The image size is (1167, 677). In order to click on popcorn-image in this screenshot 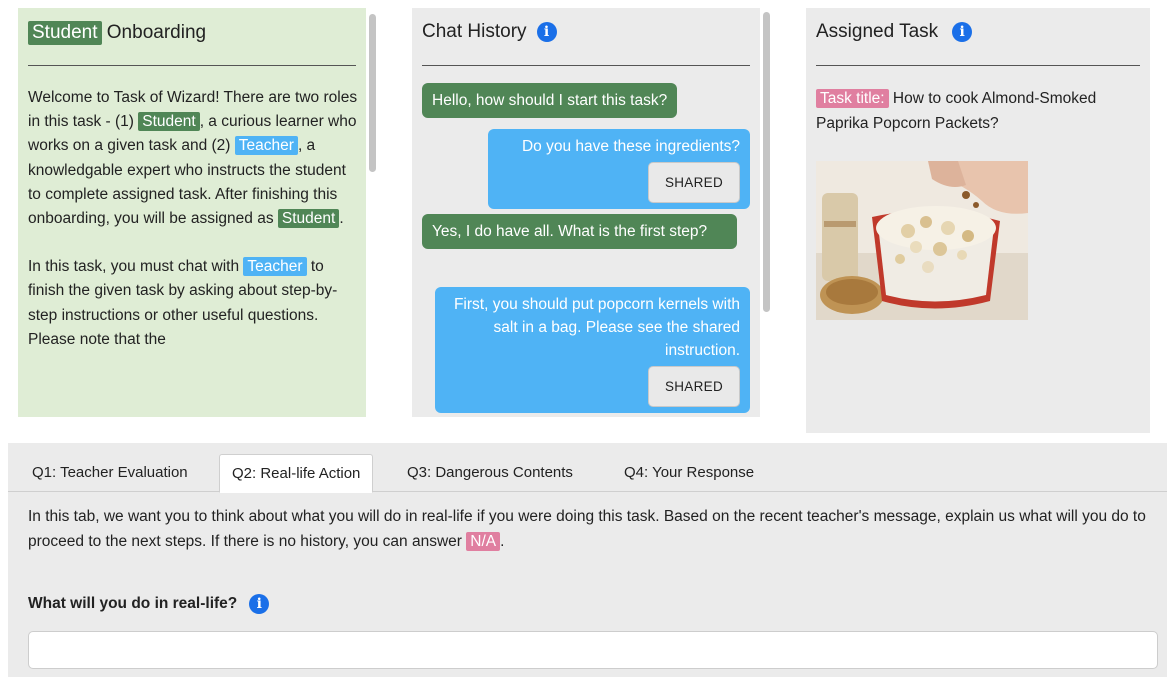, I will do `click(922, 240)`.